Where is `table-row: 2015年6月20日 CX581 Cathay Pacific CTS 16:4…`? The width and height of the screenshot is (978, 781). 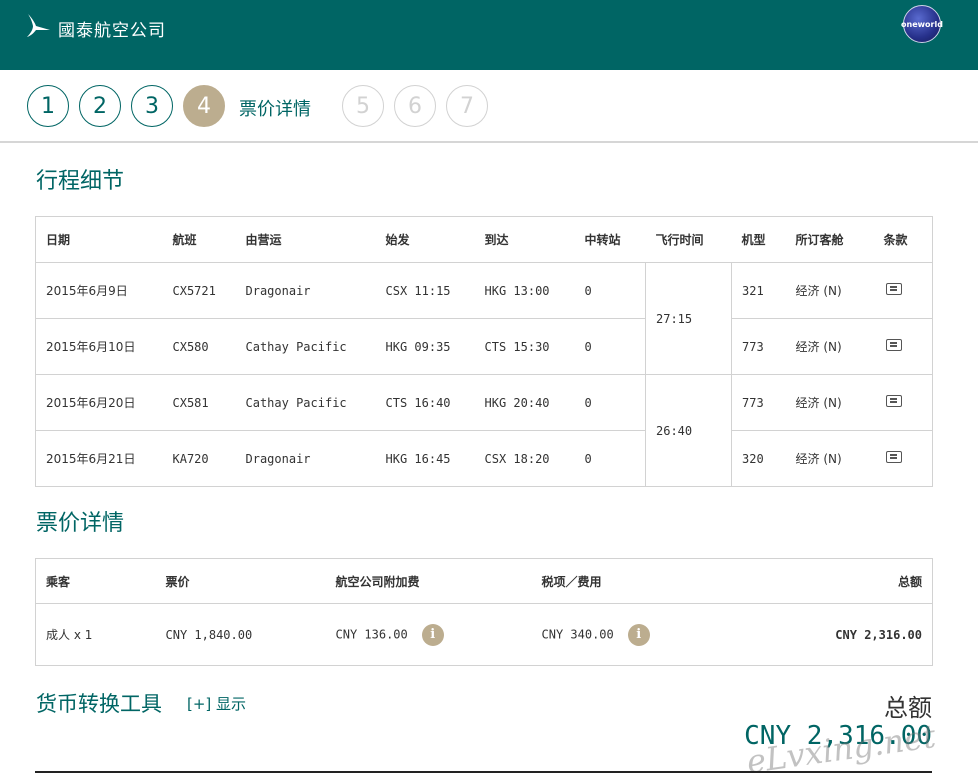 table-row: 2015年6月20日 CX581 Cathay Pacific CTS 16:4… is located at coordinates (484, 430).